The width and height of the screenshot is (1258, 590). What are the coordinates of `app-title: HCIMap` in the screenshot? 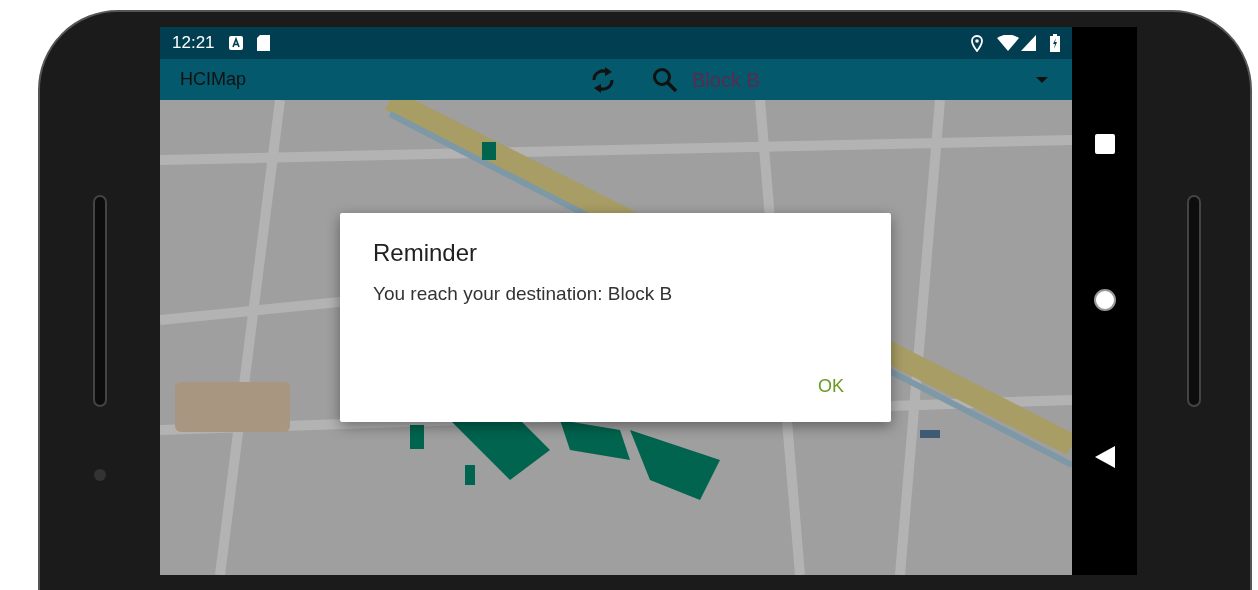 It's located at (213, 79).